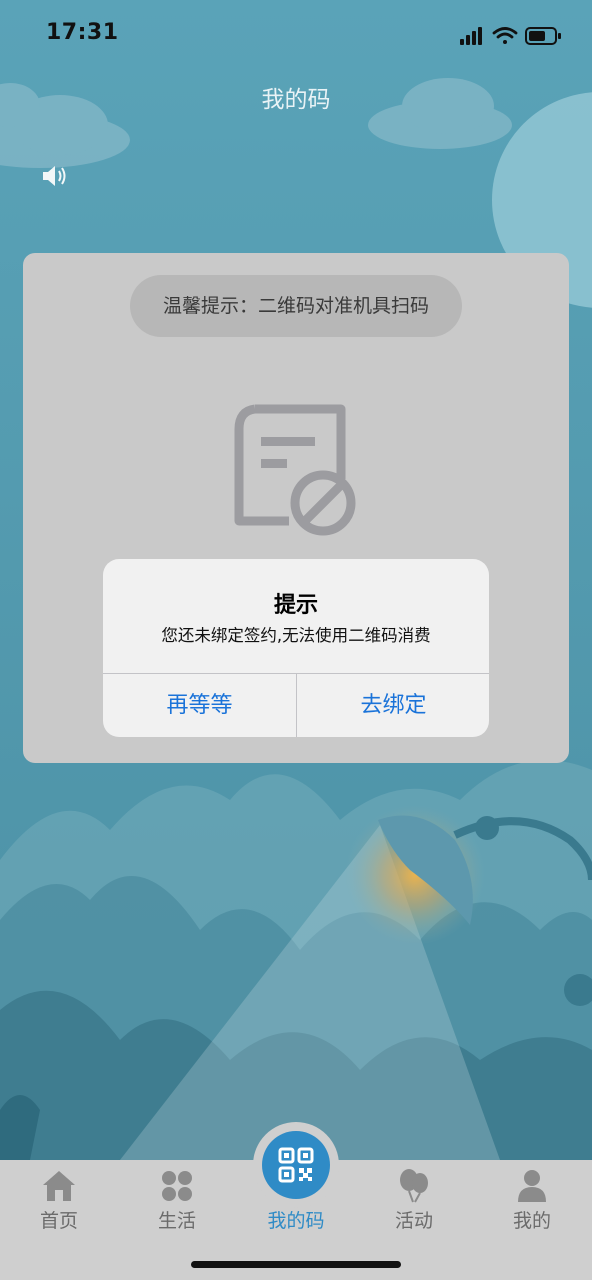 This screenshot has height=1280, width=592. What do you see at coordinates (531, 1221) in the screenshot?
I see `tab-label: 我的` at bounding box center [531, 1221].